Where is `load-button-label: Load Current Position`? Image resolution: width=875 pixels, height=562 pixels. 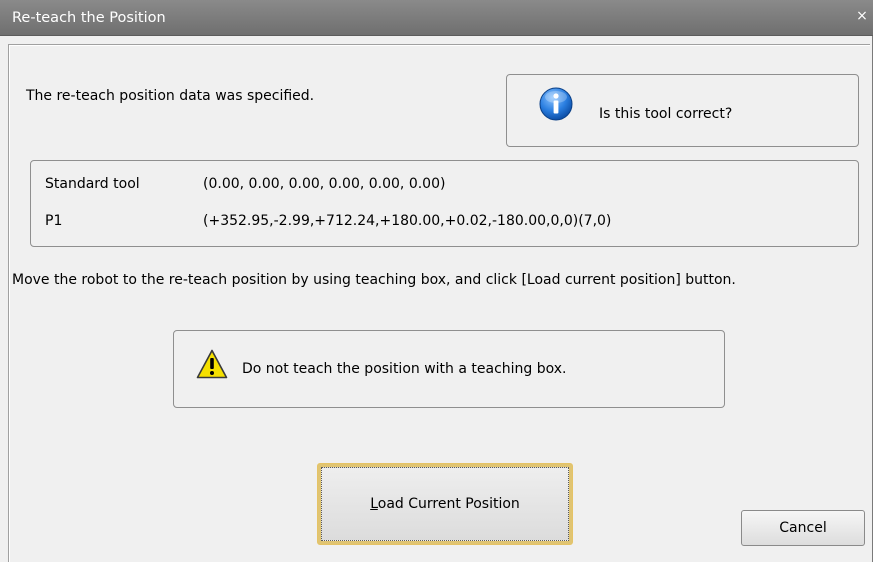 load-button-label: Load Current Position is located at coordinates (445, 504).